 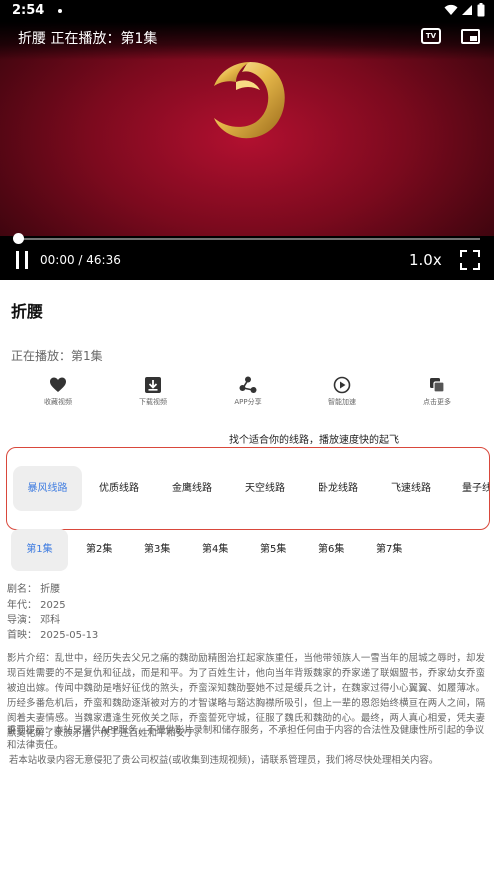 What do you see at coordinates (481, 10) in the screenshot?
I see `battery-icon` at bounding box center [481, 10].